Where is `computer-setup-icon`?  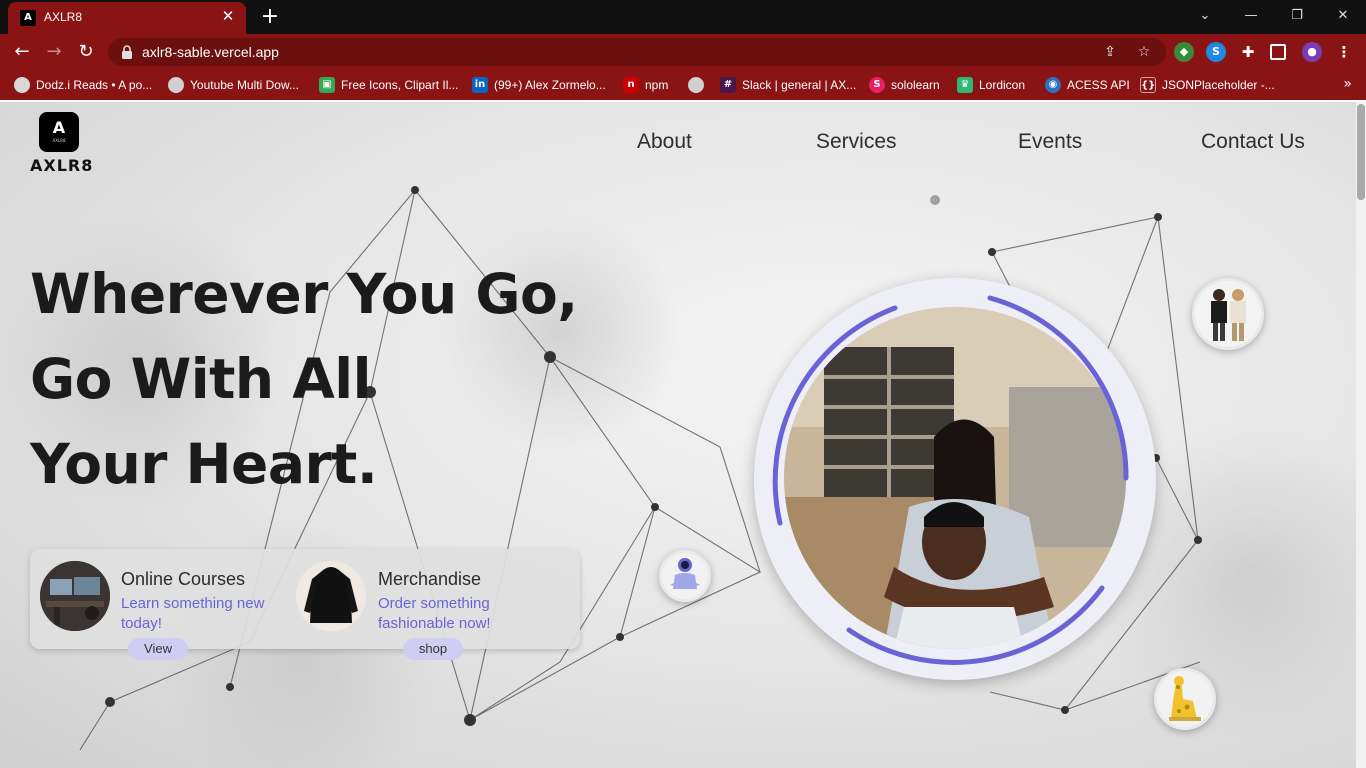
computer-setup-icon is located at coordinates (75, 596).